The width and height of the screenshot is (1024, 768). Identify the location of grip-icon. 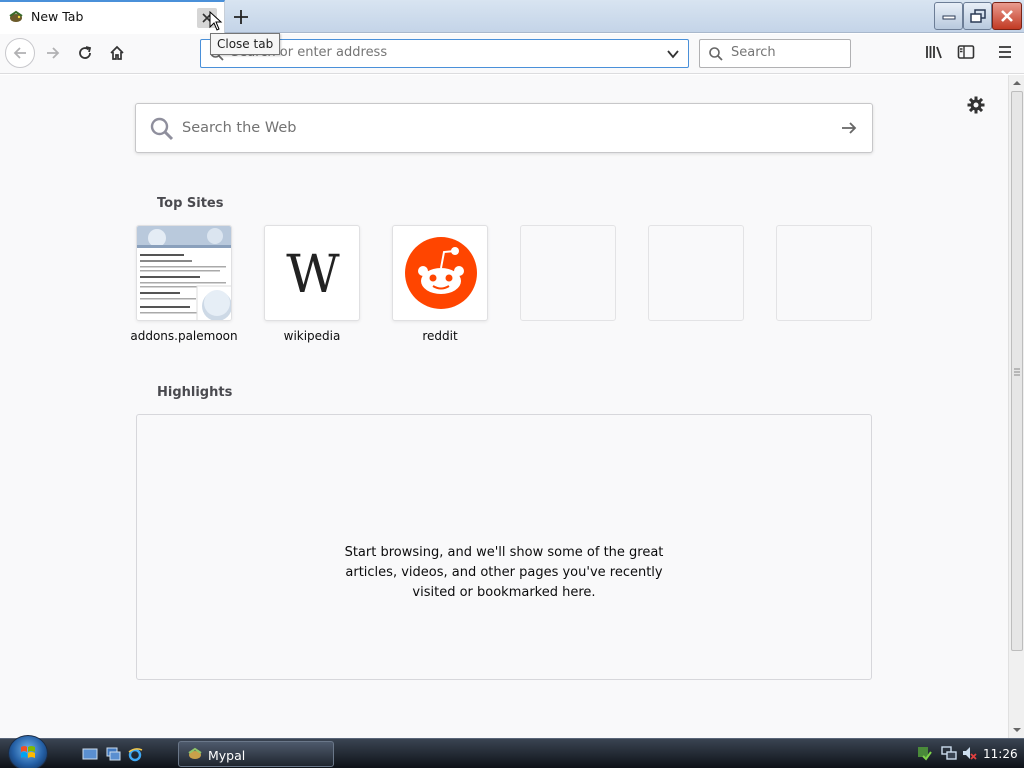
(1017, 372).